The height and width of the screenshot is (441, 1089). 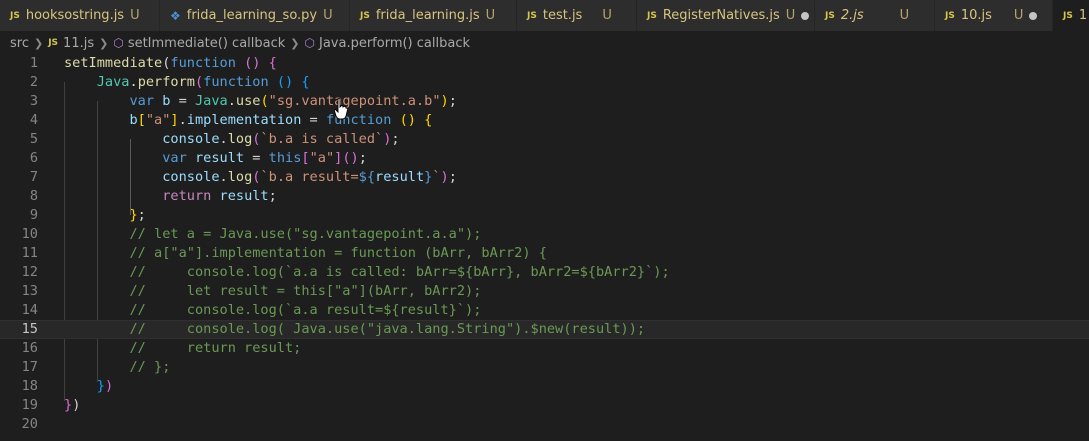 I want to click on code-token: ], so click(x=174, y=120).